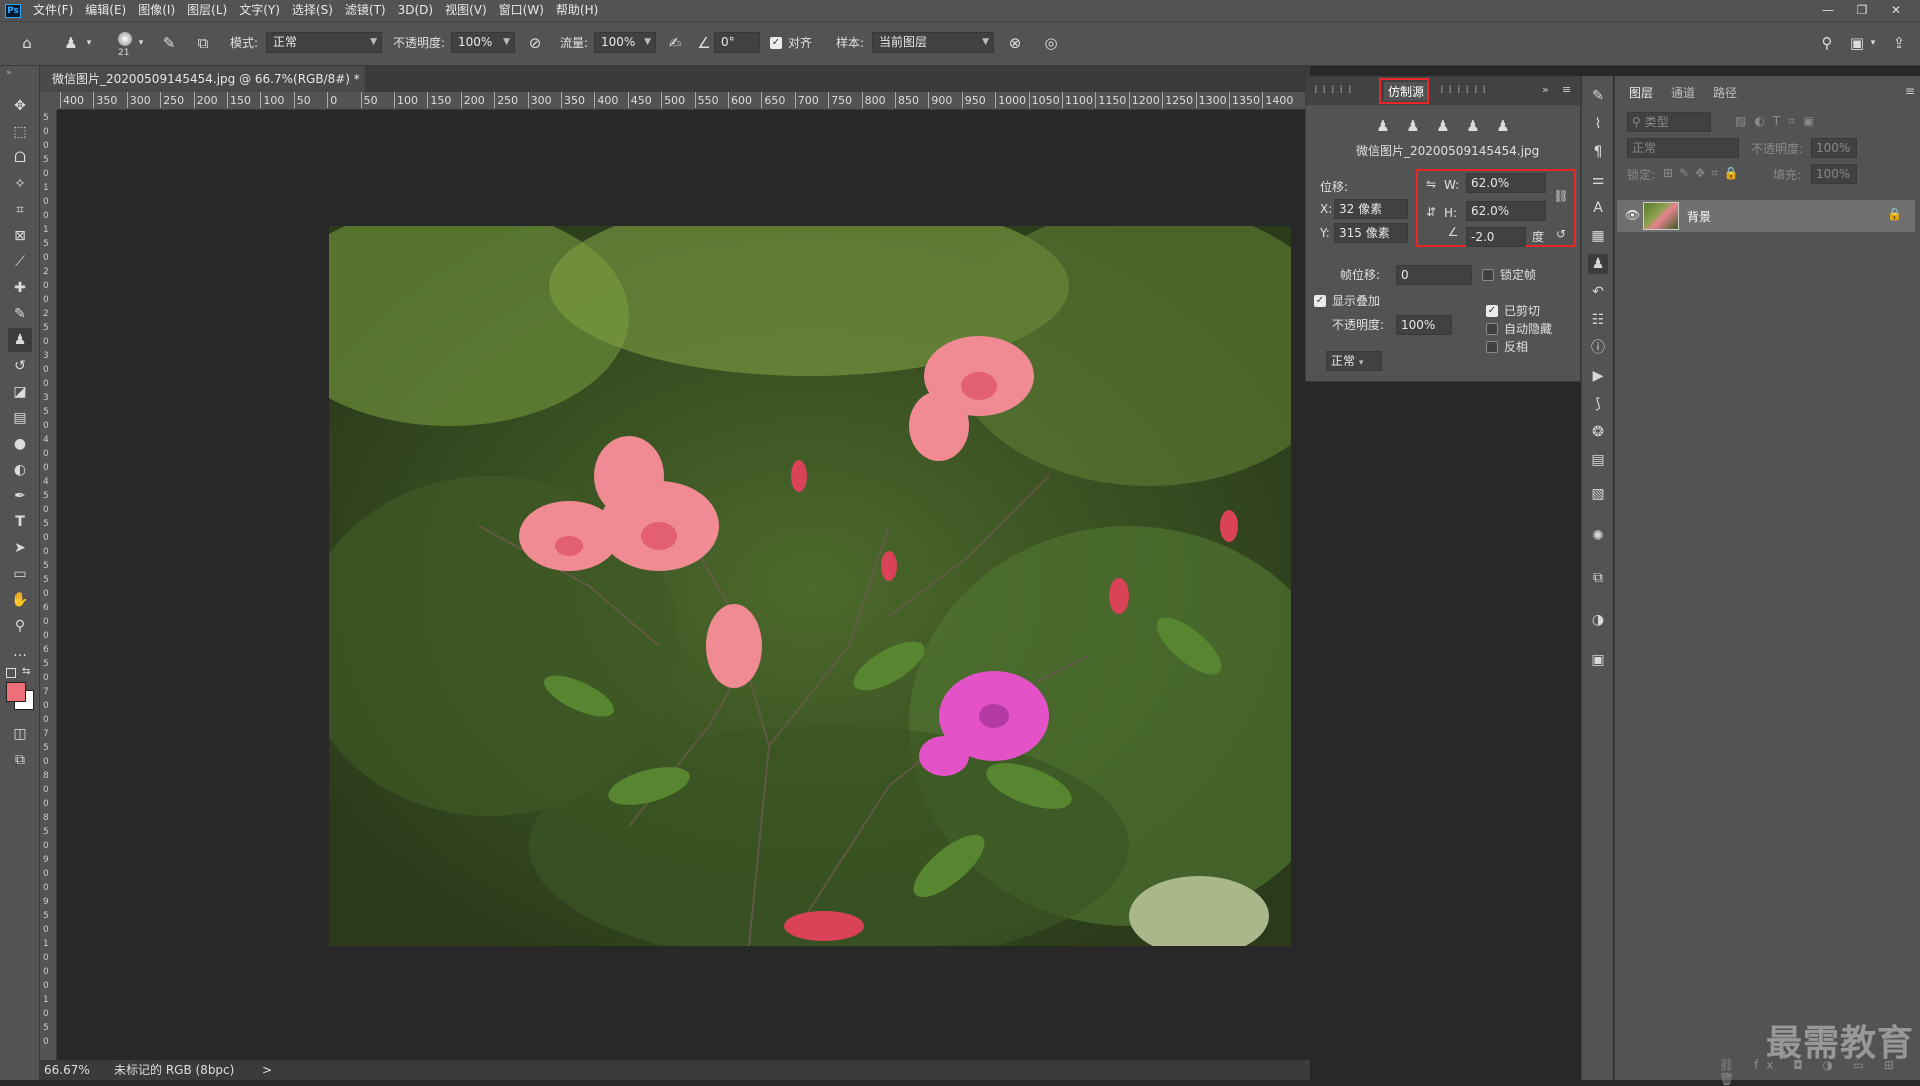  Describe the element at coordinates (1503, 126) in the screenshot. I see `clone-source-5-icon: ♟` at that location.